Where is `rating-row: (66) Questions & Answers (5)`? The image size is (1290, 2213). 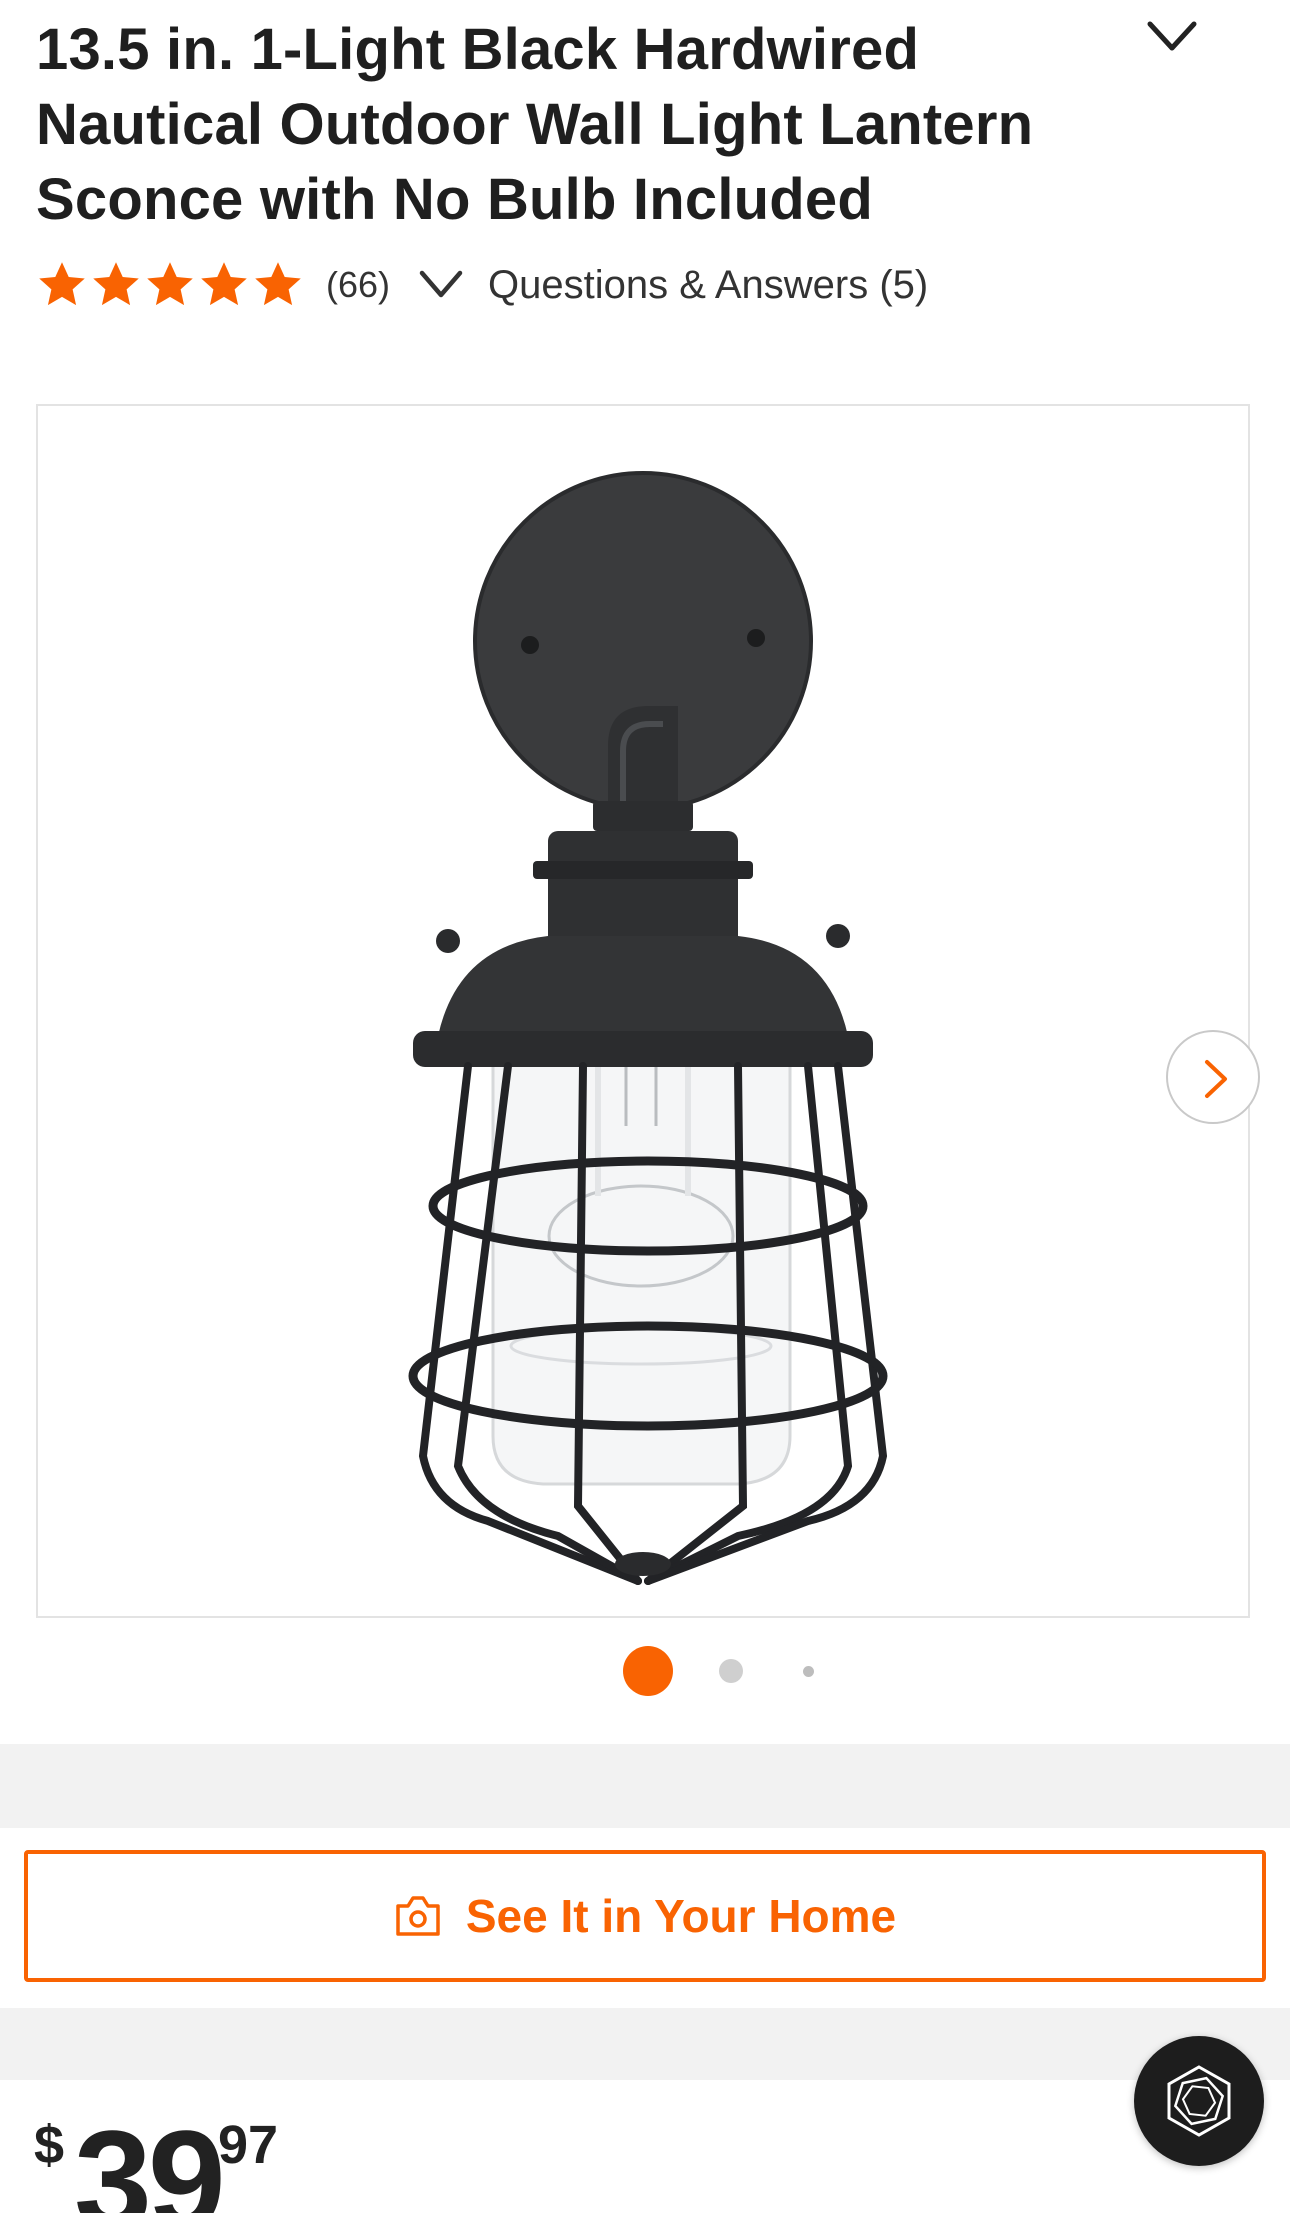
rating-row: (66) Questions & Answers (5) is located at coordinates (482, 285).